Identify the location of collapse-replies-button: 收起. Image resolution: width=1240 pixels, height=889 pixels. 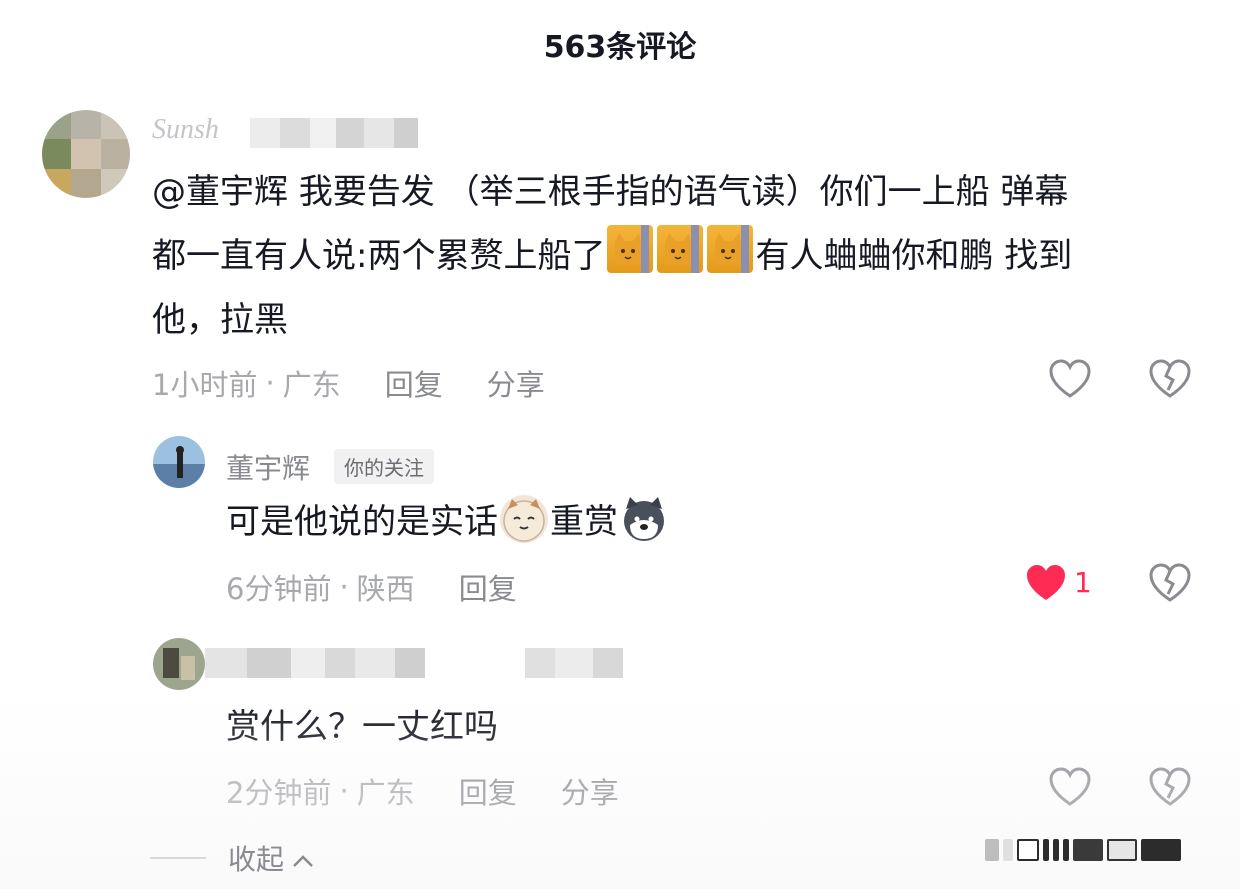
(232, 858).